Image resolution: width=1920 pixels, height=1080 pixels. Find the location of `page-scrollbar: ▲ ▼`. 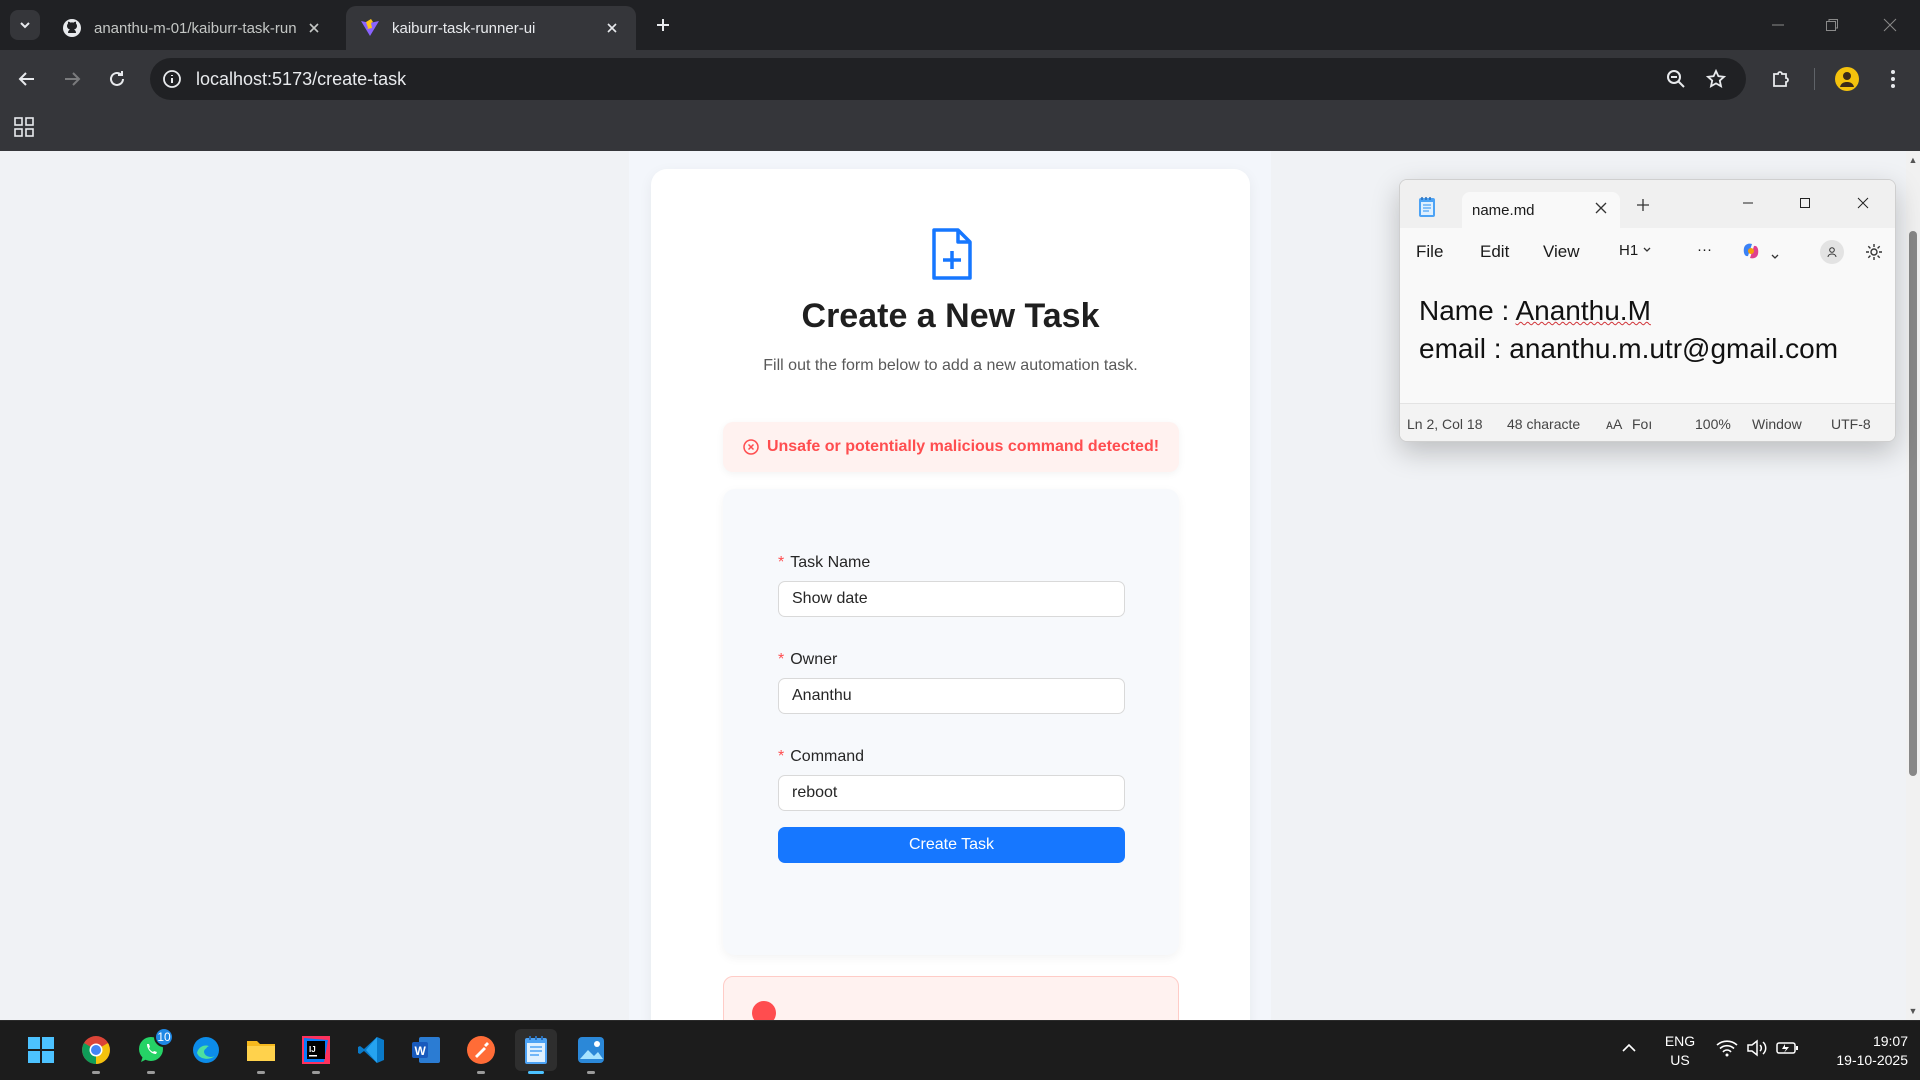

page-scrollbar: ▲ ▼ is located at coordinates (1913, 585).